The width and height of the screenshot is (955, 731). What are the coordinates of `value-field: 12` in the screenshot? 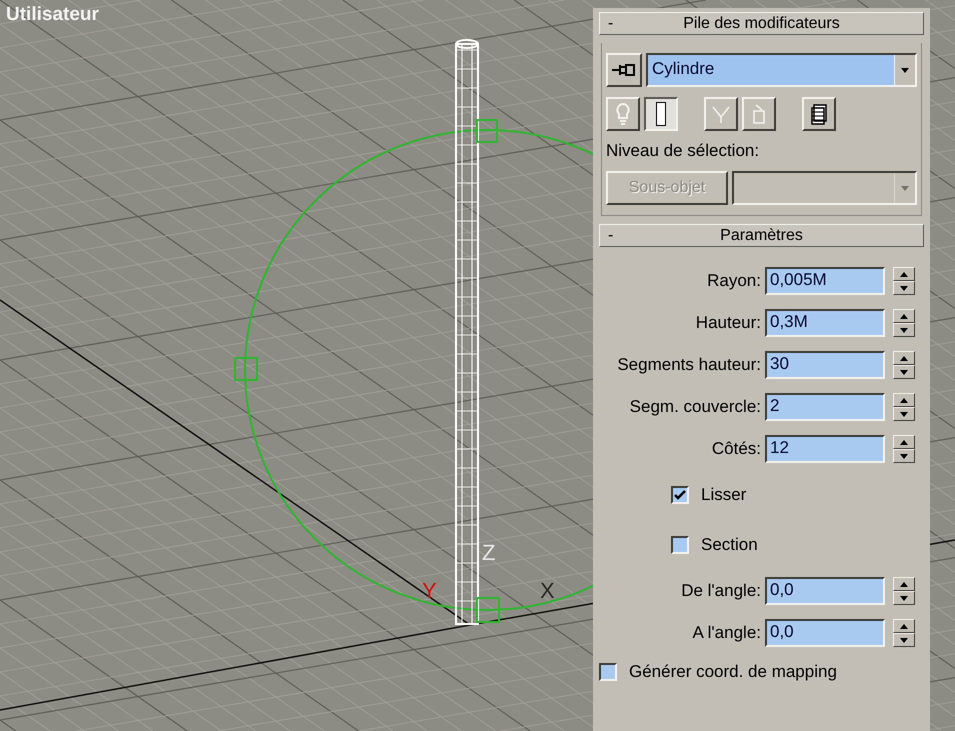 It's located at (825, 449).